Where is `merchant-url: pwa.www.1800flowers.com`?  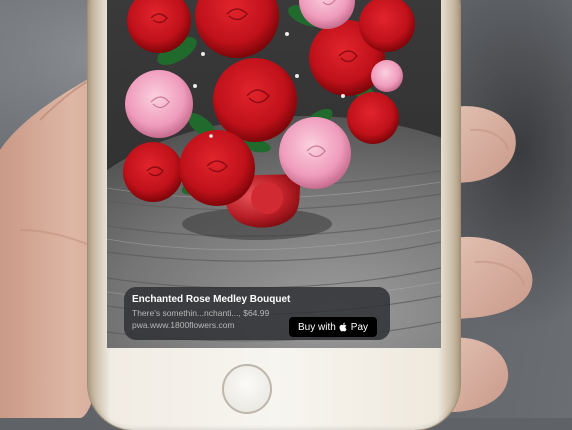
merchant-url: pwa.www.1800flowers.com is located at coordinates (183, 325).